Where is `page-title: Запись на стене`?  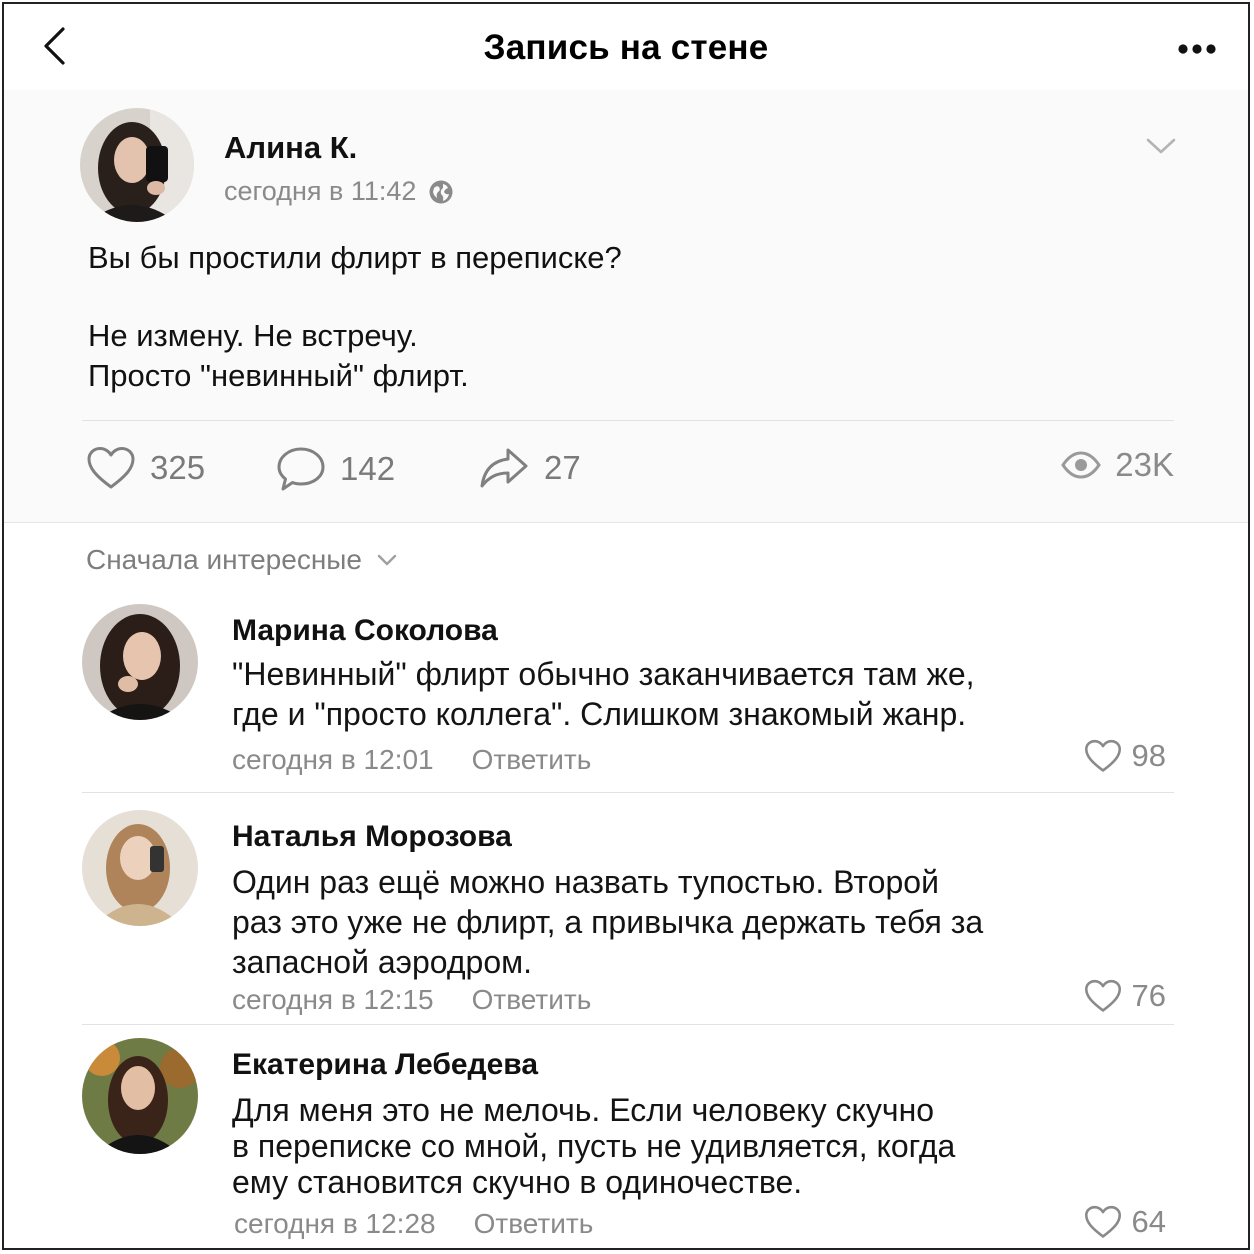 page-title: Запись на стене is located at coordinates (626, 47).